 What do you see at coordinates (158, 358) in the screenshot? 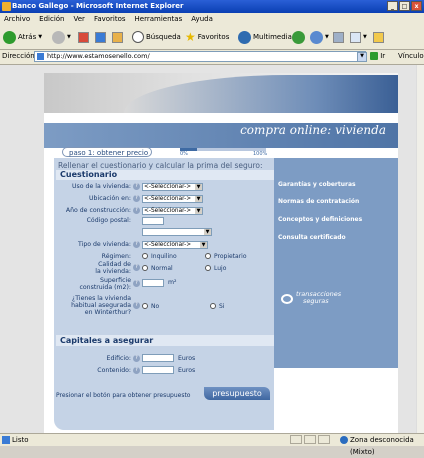
I see `edificio-input` at bounding box center [158, 358].